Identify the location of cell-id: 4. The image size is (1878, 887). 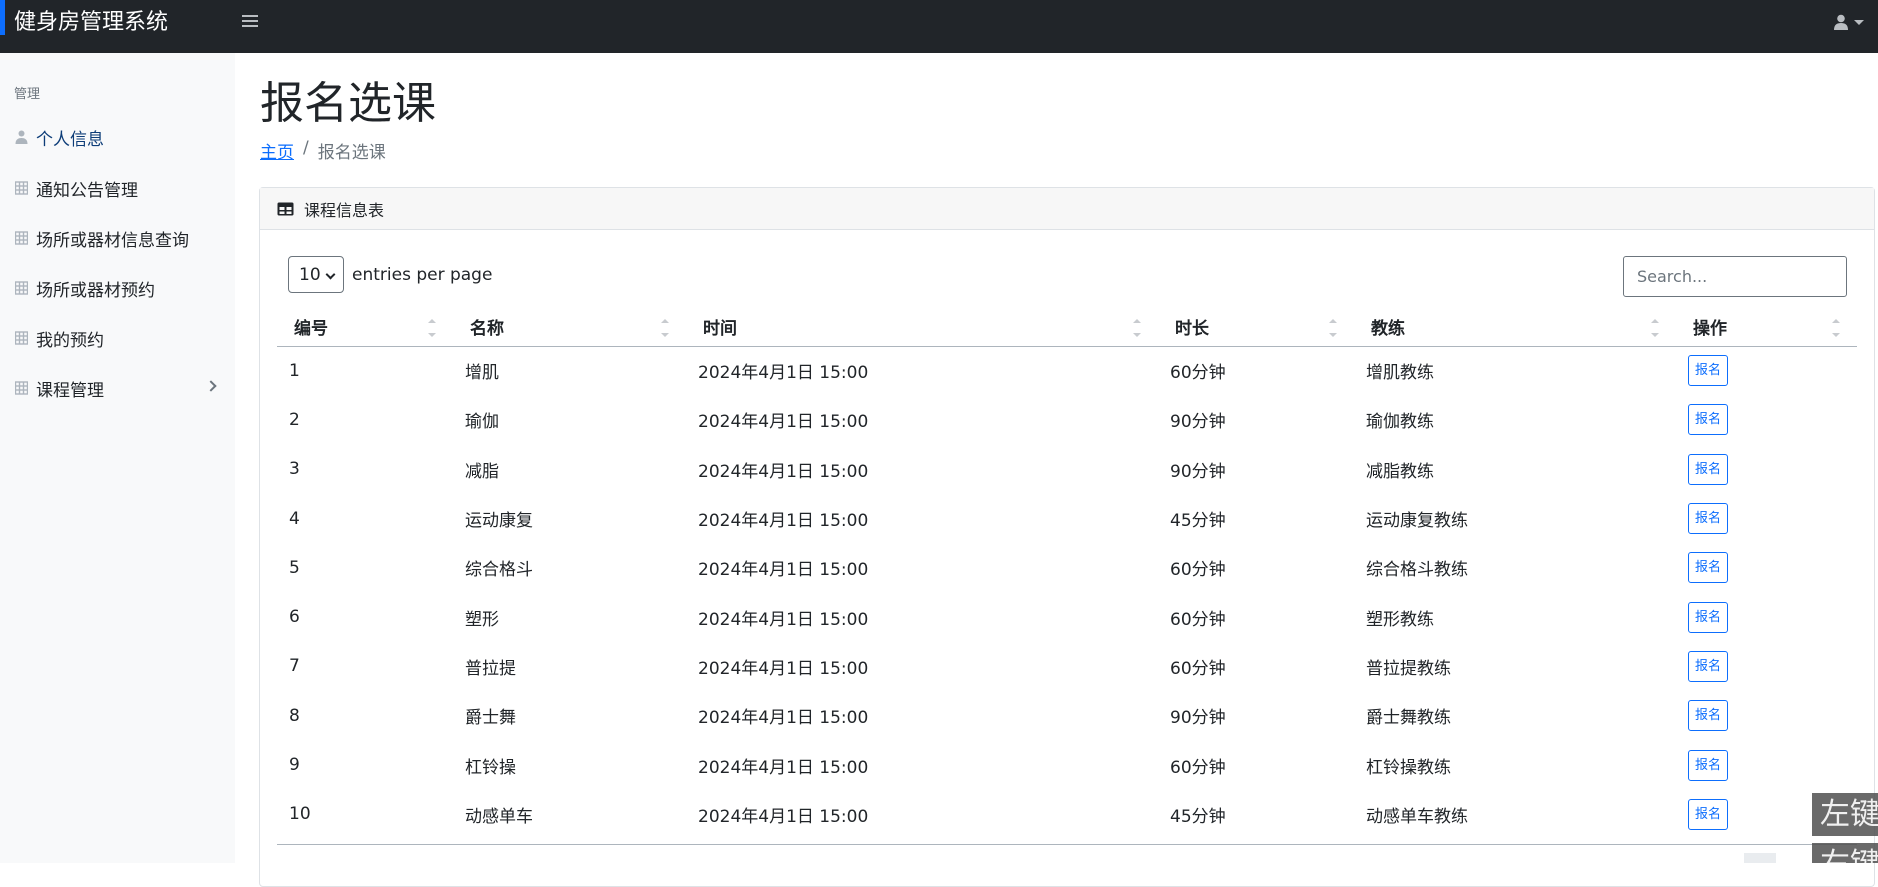
(294, 518).